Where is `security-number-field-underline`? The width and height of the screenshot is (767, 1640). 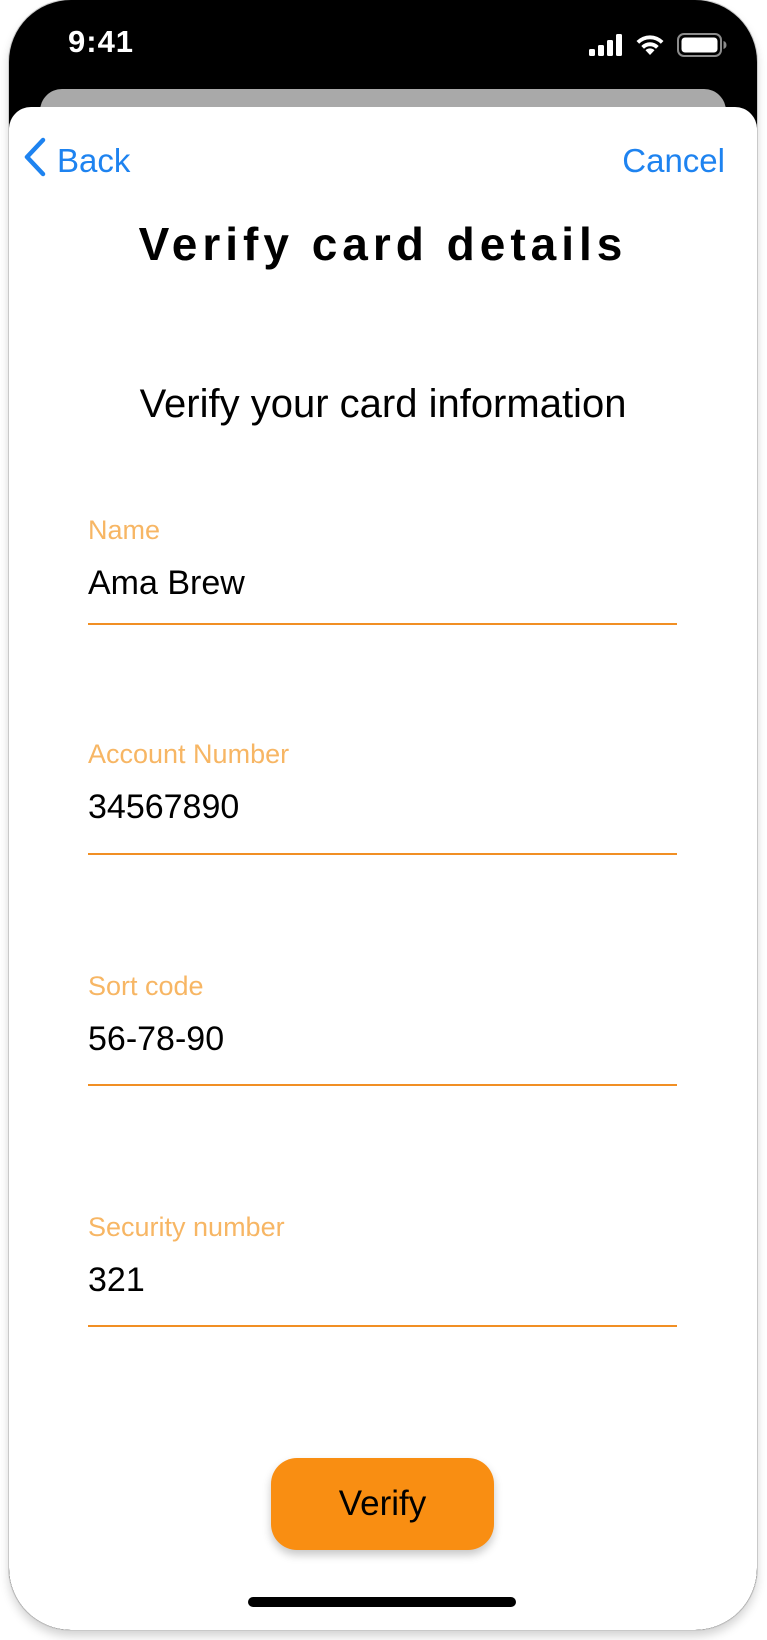
security-number-field-underline is located at coordinates (382, 1326).